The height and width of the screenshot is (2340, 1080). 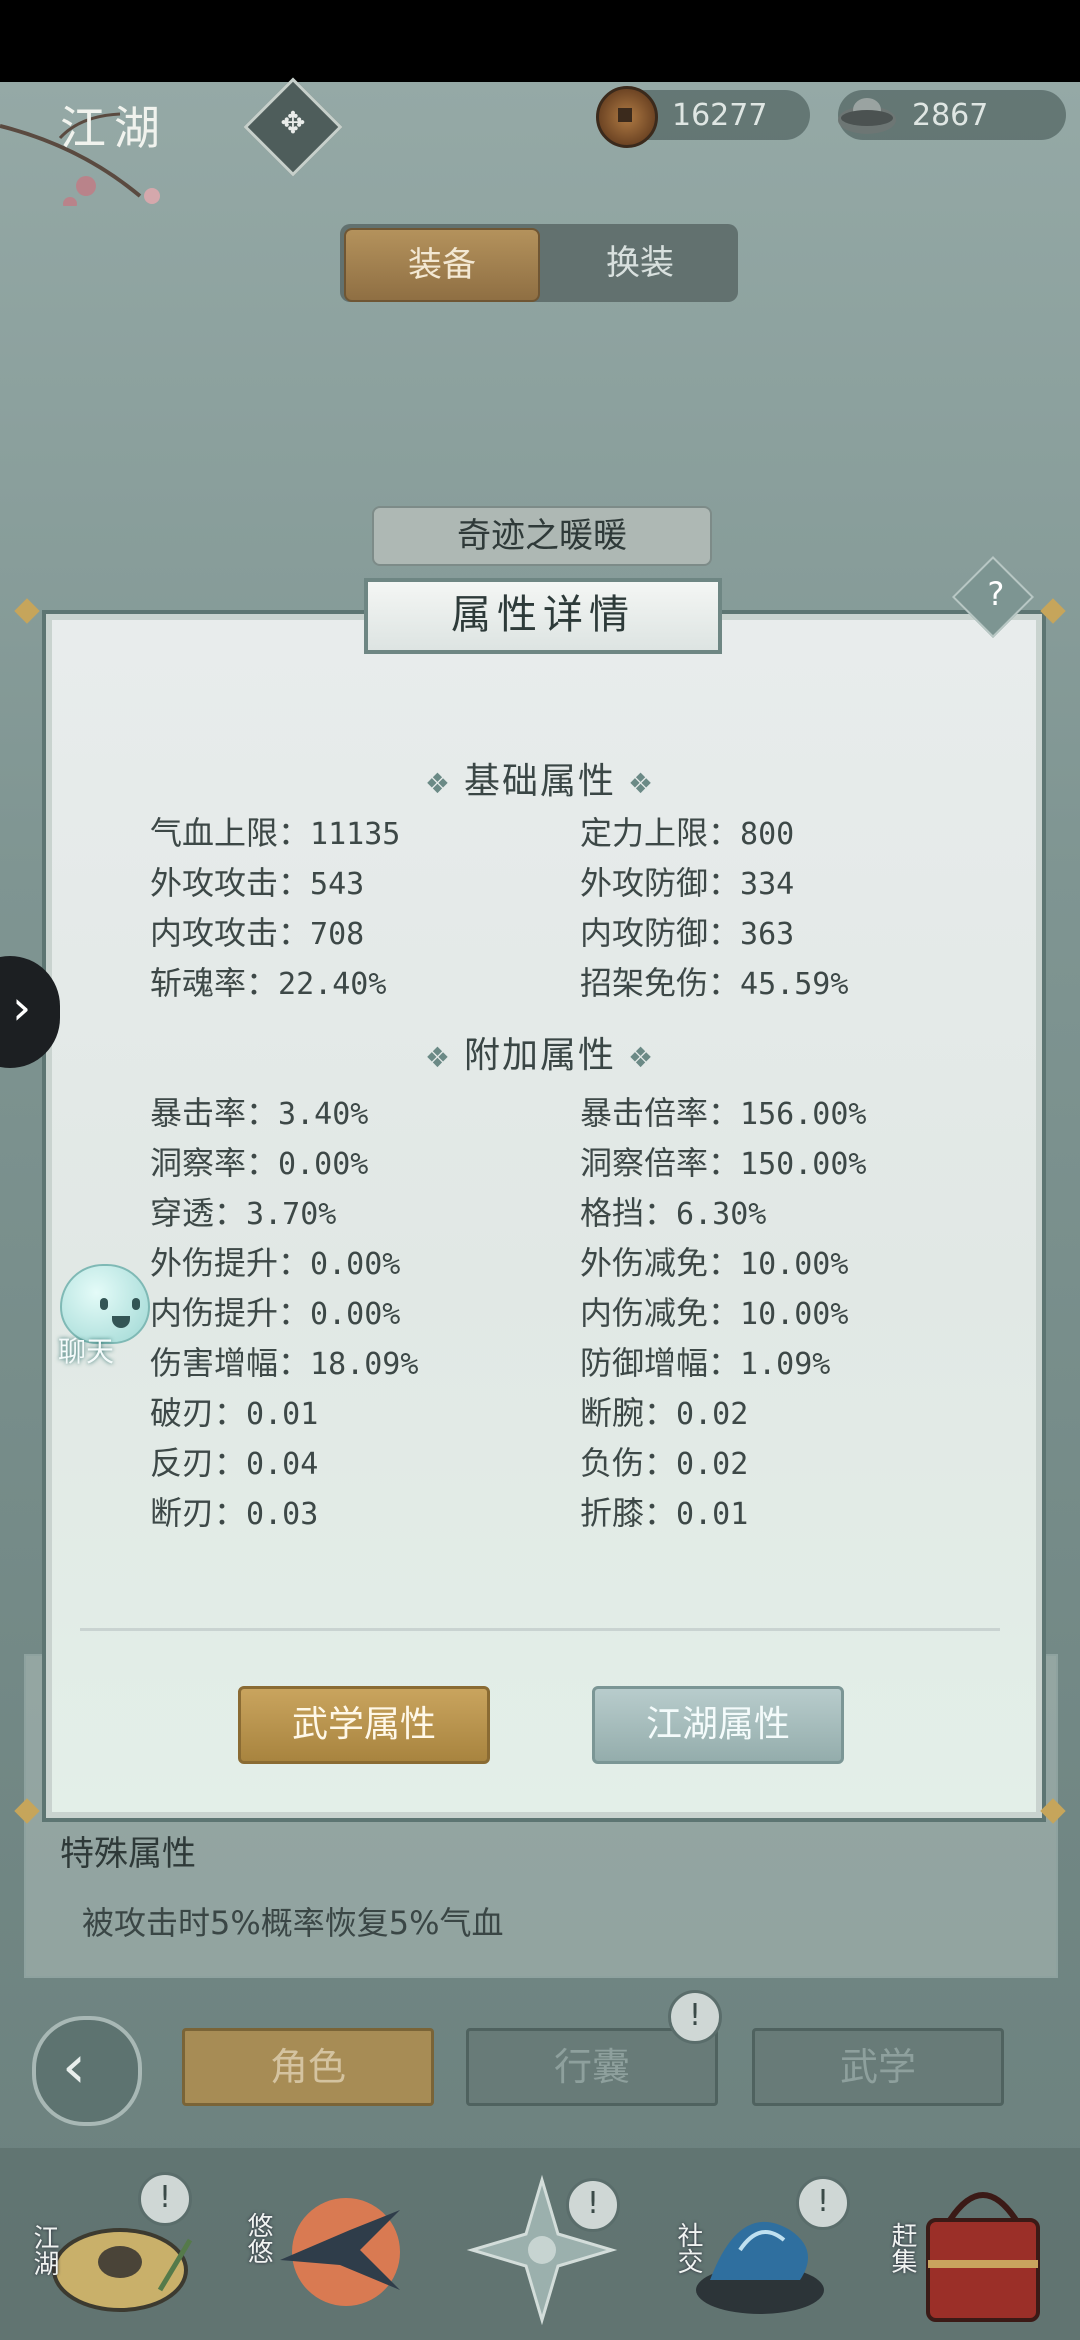 I want to click on bottom-label-social: 社交, so click(x=688, y=2248).